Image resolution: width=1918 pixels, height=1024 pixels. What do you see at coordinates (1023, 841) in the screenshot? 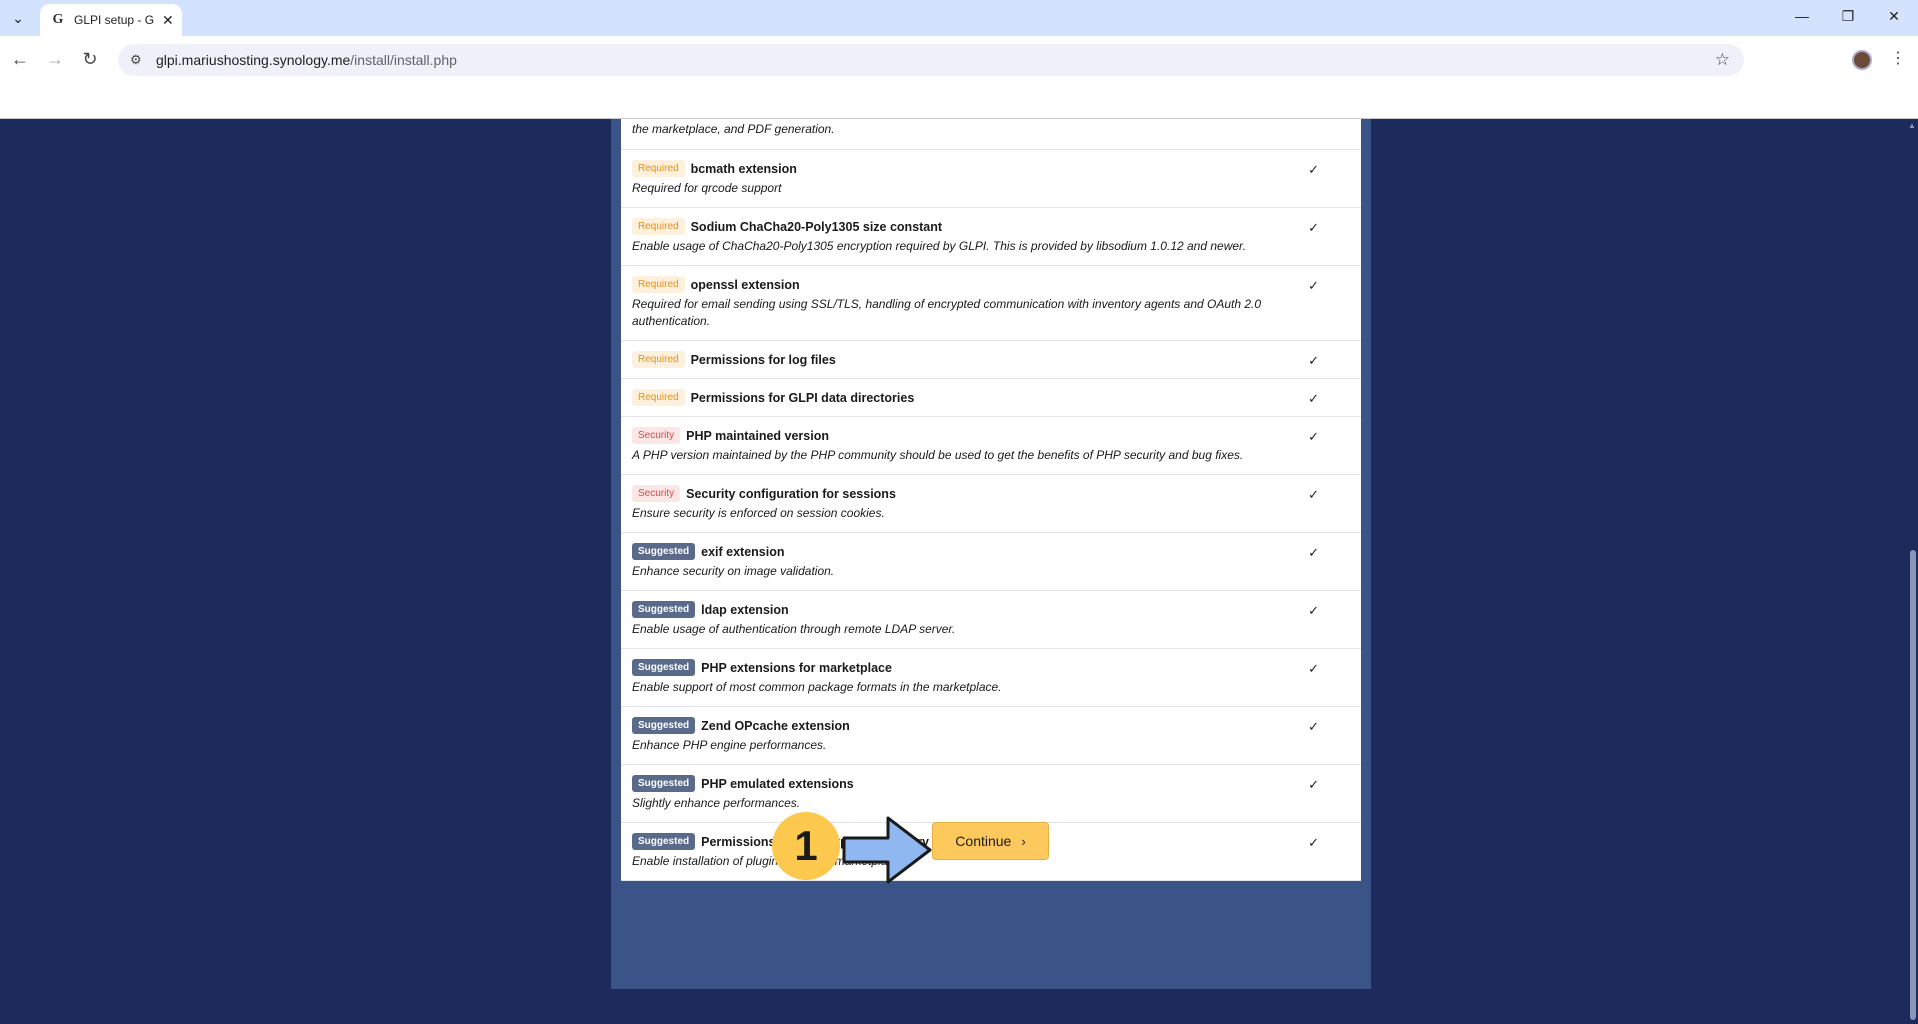
I see `chevron-right-icon: ›` at bounding box center [1023, 841].